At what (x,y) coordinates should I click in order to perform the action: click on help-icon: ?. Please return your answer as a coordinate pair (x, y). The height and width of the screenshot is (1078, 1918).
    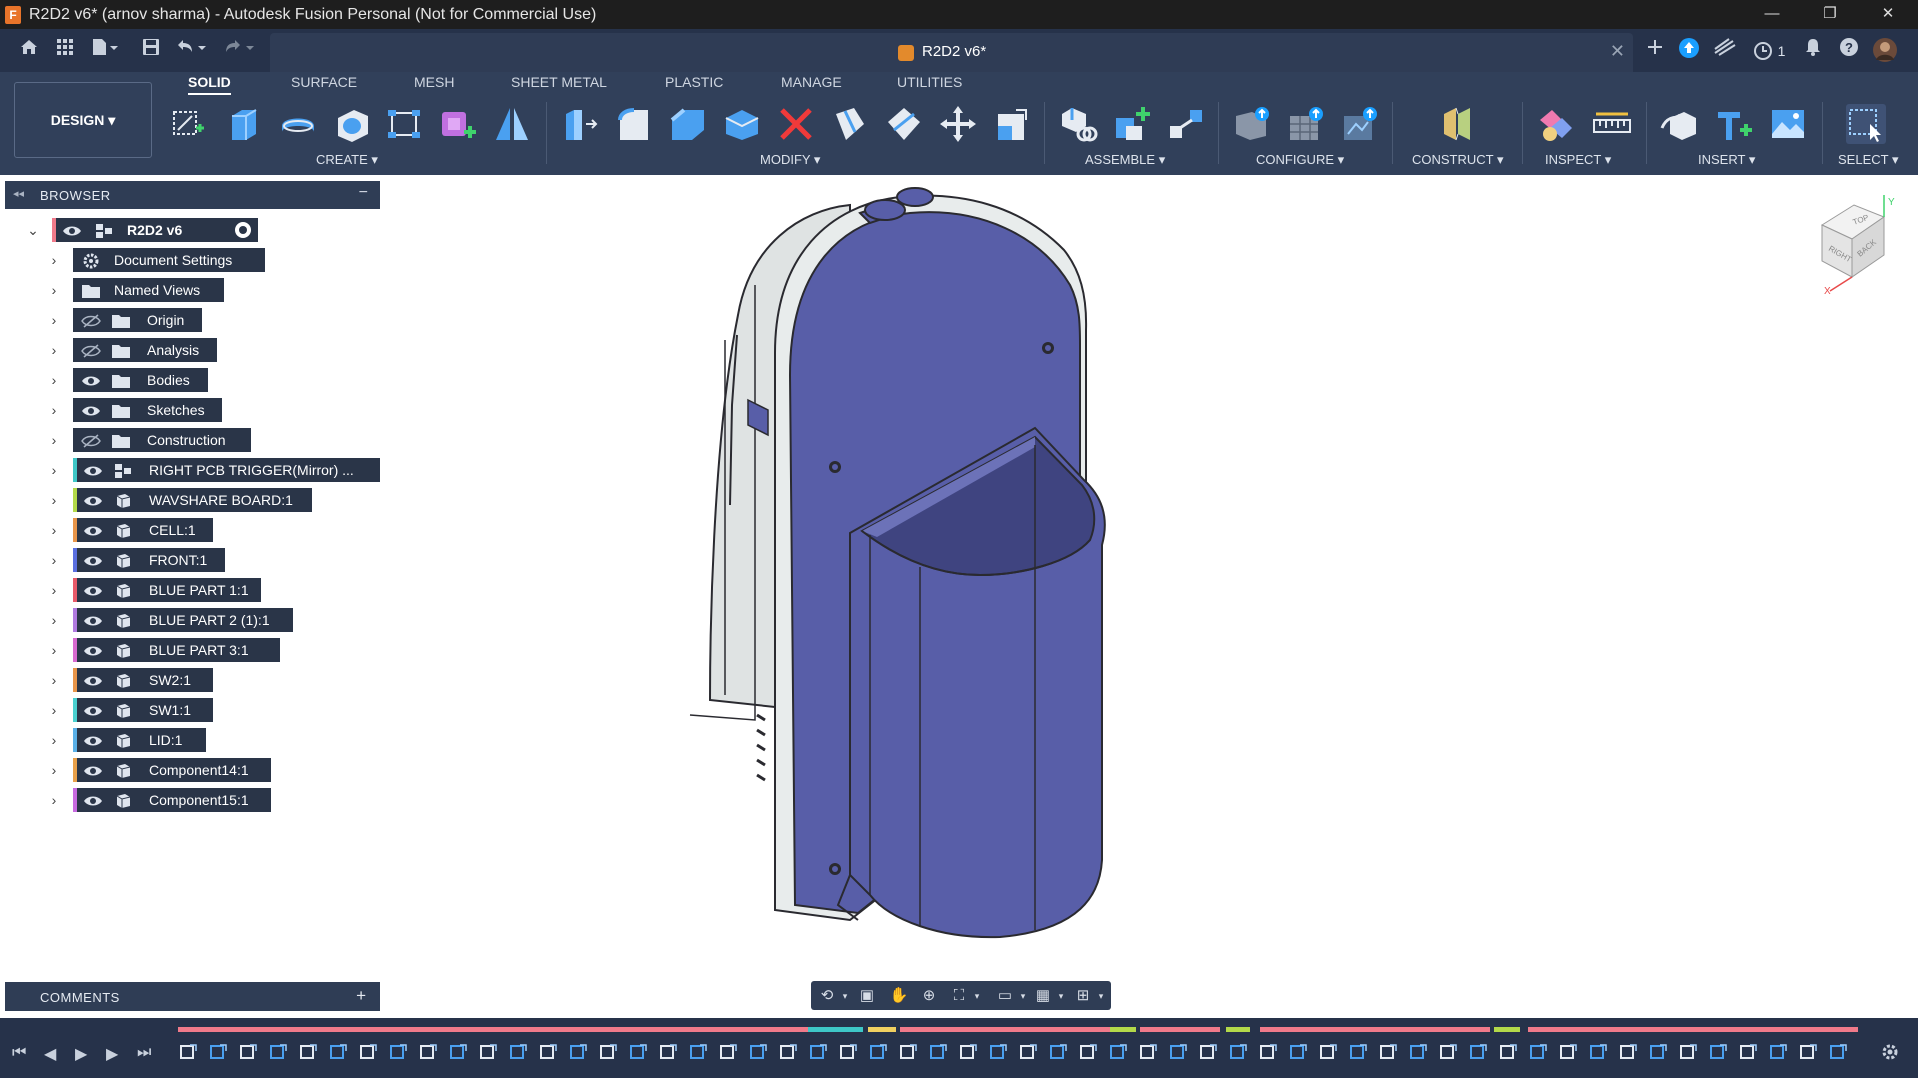
    Looking at the image, I should click on (1849, 50).